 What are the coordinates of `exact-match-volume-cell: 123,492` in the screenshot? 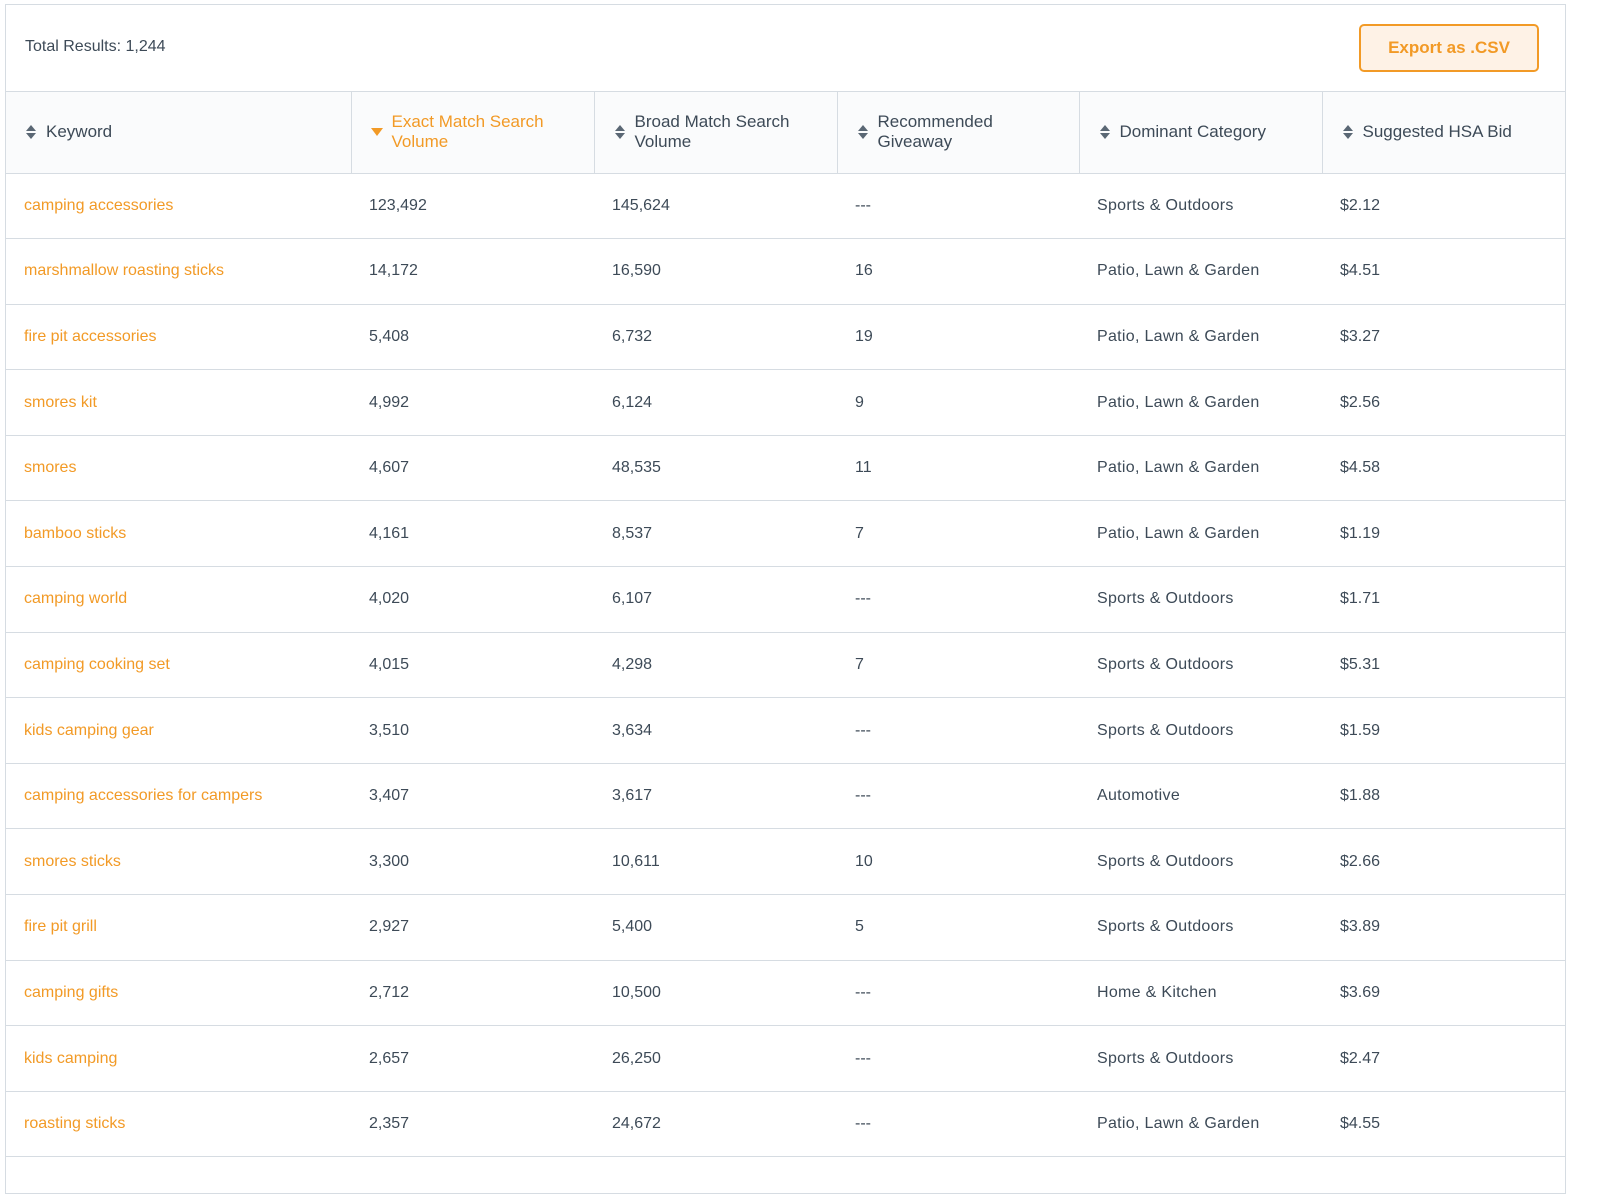 It's located at (472, 206).